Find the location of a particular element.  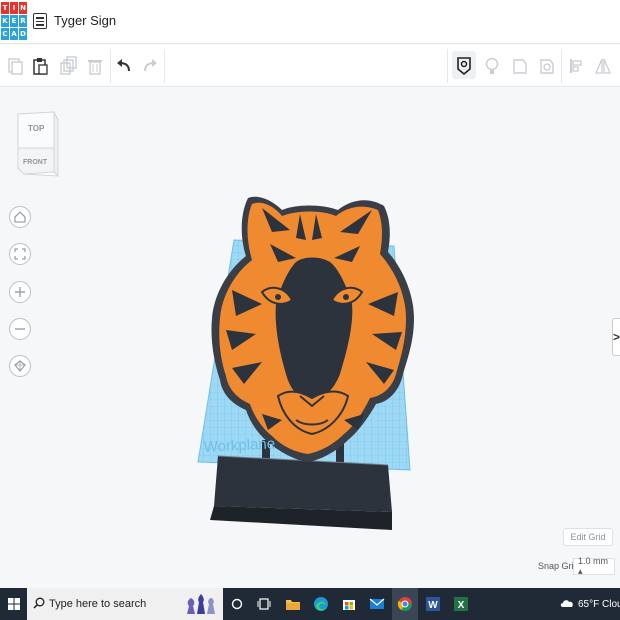

logo-letter: K is located at coordinates (5, 21).